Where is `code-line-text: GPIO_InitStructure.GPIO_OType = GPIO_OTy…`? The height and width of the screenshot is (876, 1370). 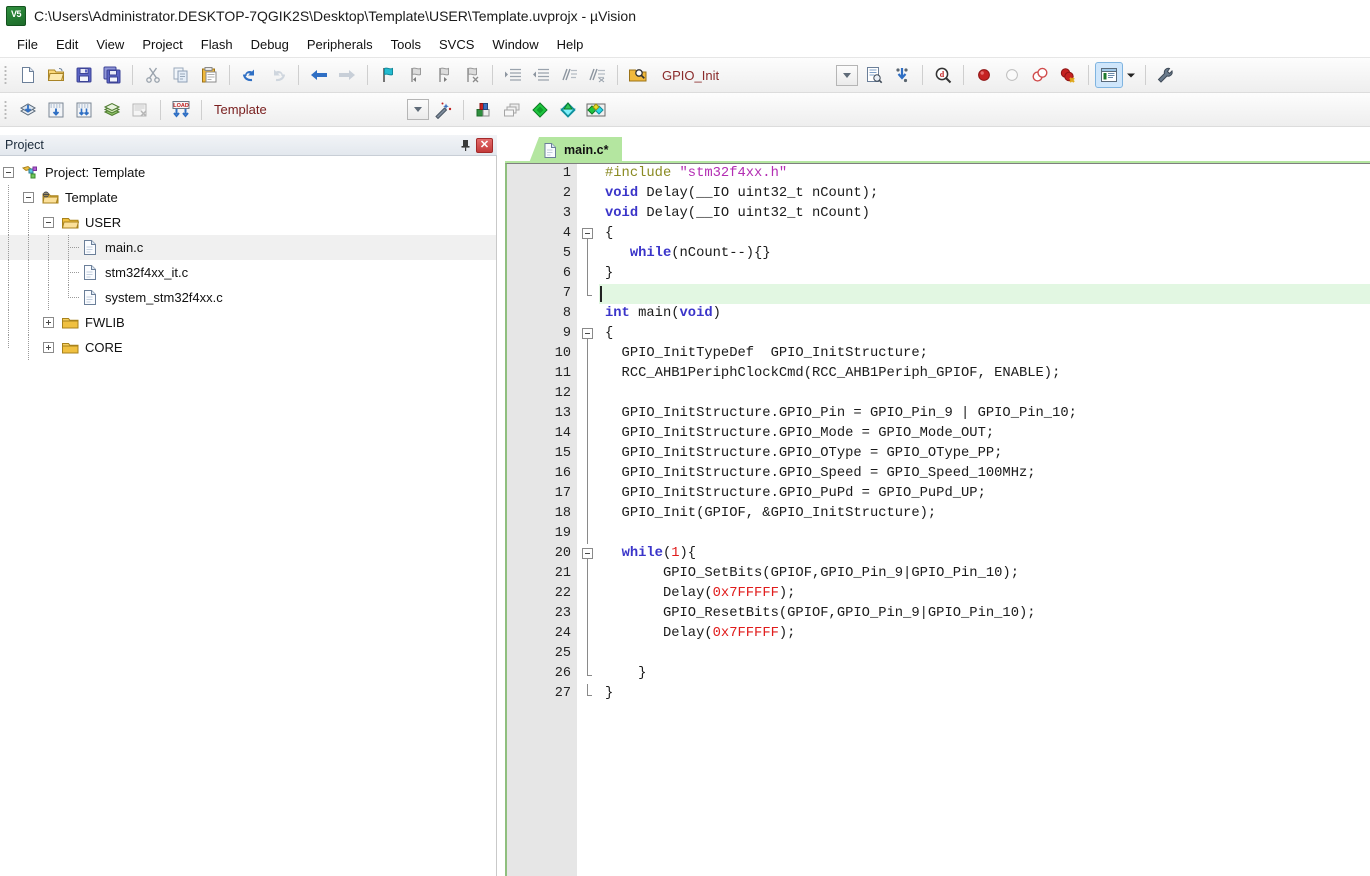 code-line-text: GPIO_InitStructure.GPIO_OType = GPIO_OTy… is located at coordinates (984, 454).